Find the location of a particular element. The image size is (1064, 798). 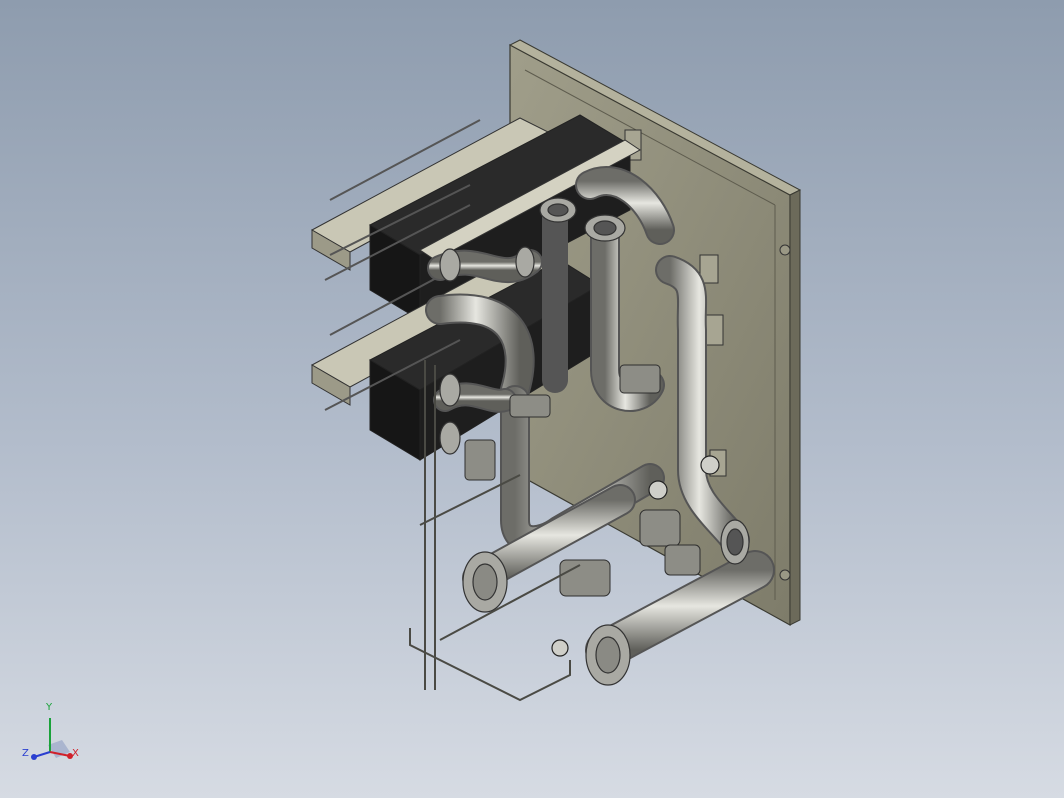

axis-triad: Y X Z is located at coordinates (53, 735).